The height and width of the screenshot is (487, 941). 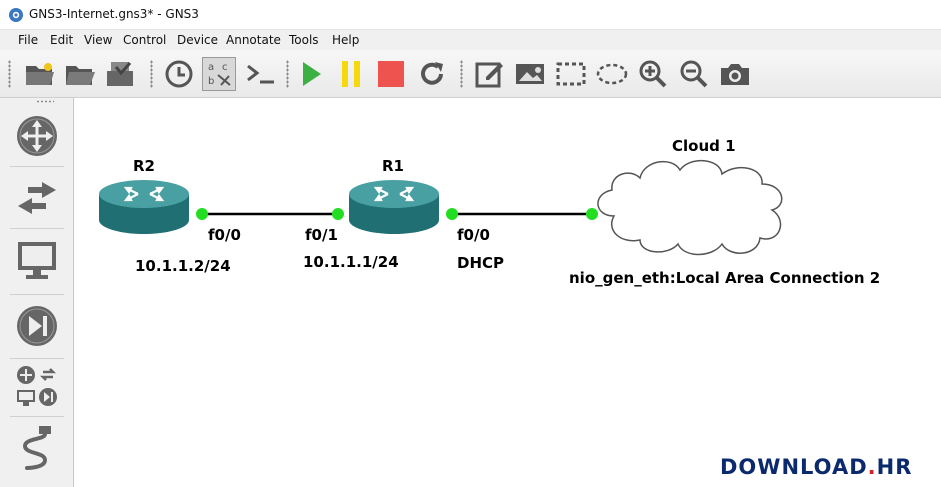 I want to click on start-icon, so click(x=312, y=74).